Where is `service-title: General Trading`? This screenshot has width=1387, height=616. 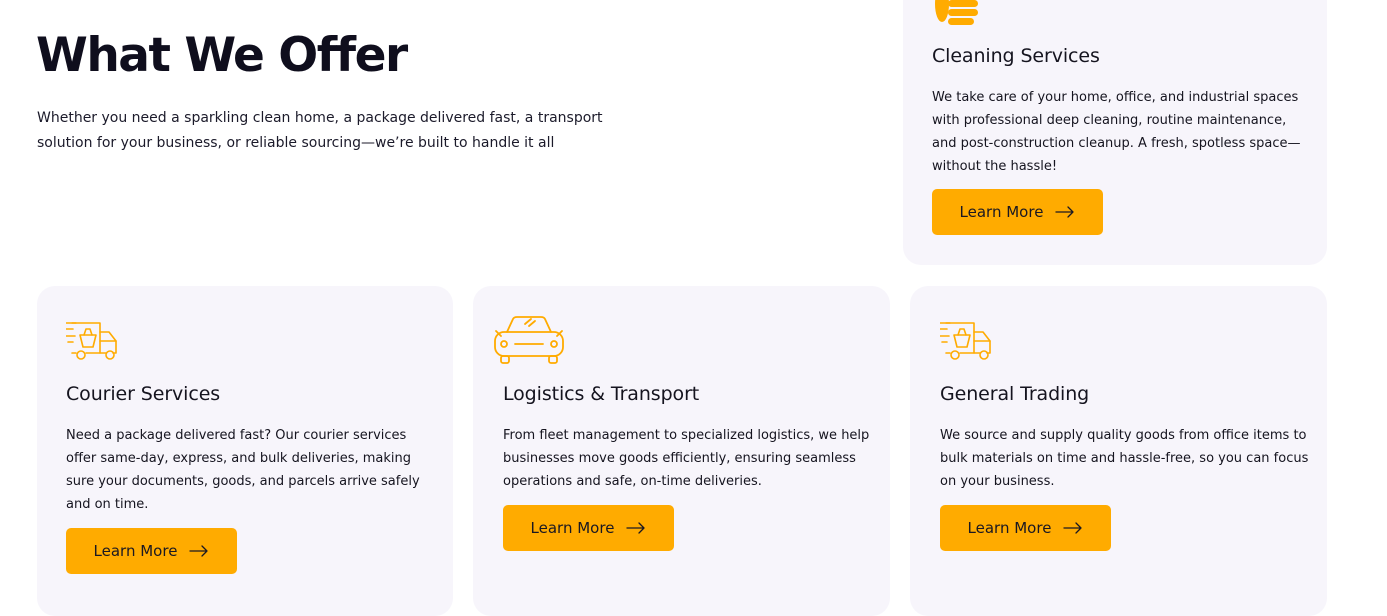
service-title: General Trading is located at coordinates (1015, 394).